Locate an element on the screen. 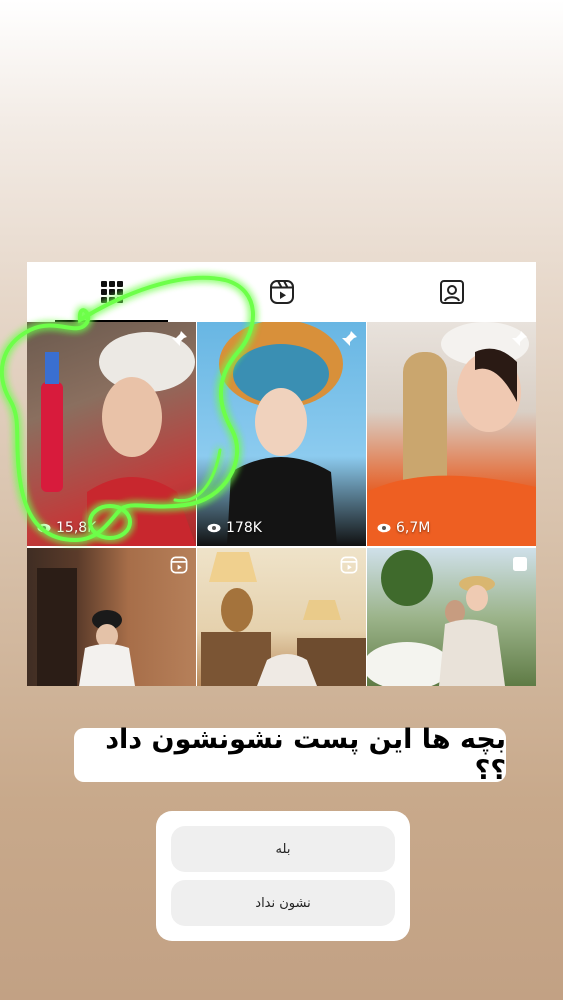 This screenshot has height=1000, width=563. profile-tabs is located at coordinates (281, 292).